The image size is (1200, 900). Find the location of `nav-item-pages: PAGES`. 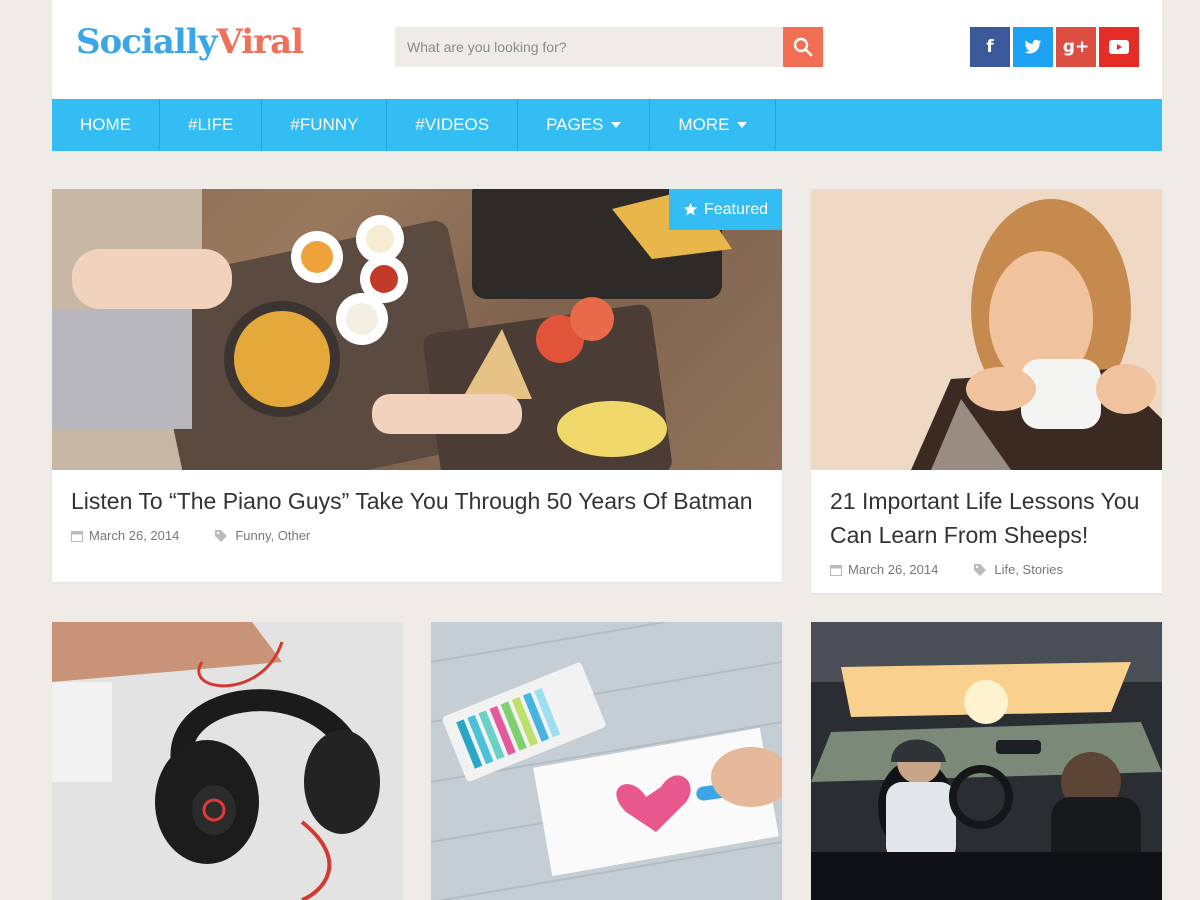

nav-item-pages: PAGES is located at coordinates (584, 125).